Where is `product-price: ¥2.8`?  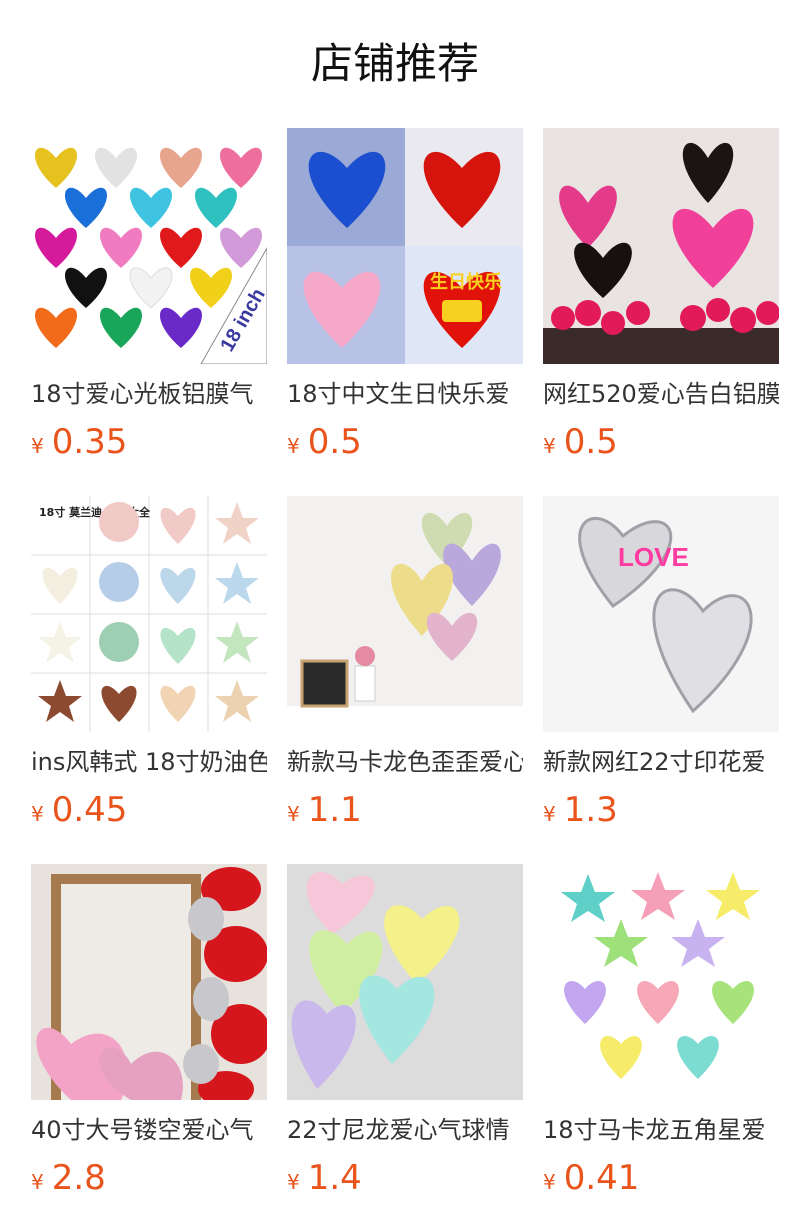
product-price: ¥2.8 is located at coordinates (68, 1178).